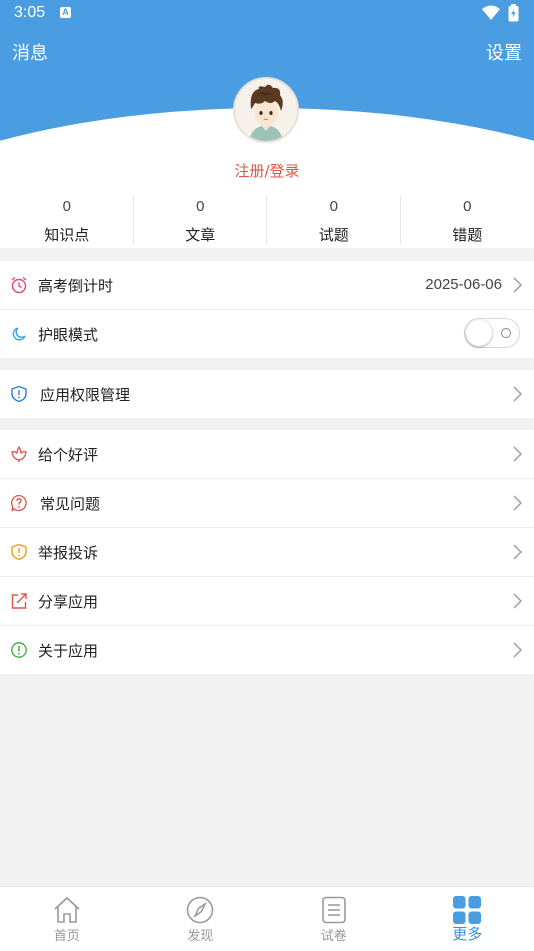 Image resolution: width=534 pixels, height=951 pixels. I want to click on about-label: 关于应用, so click(68, 650).